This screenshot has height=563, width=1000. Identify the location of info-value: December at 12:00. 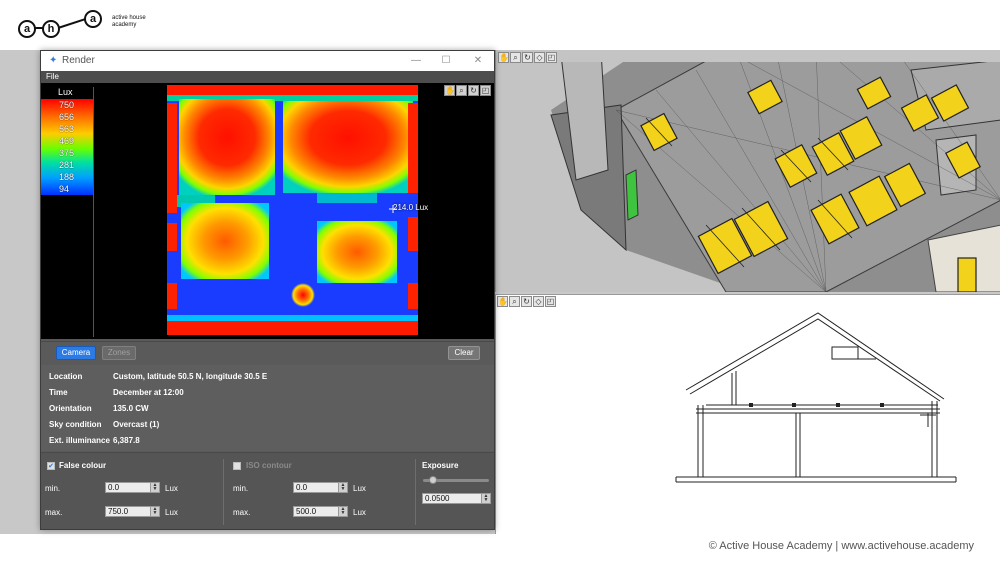
(148, 392).